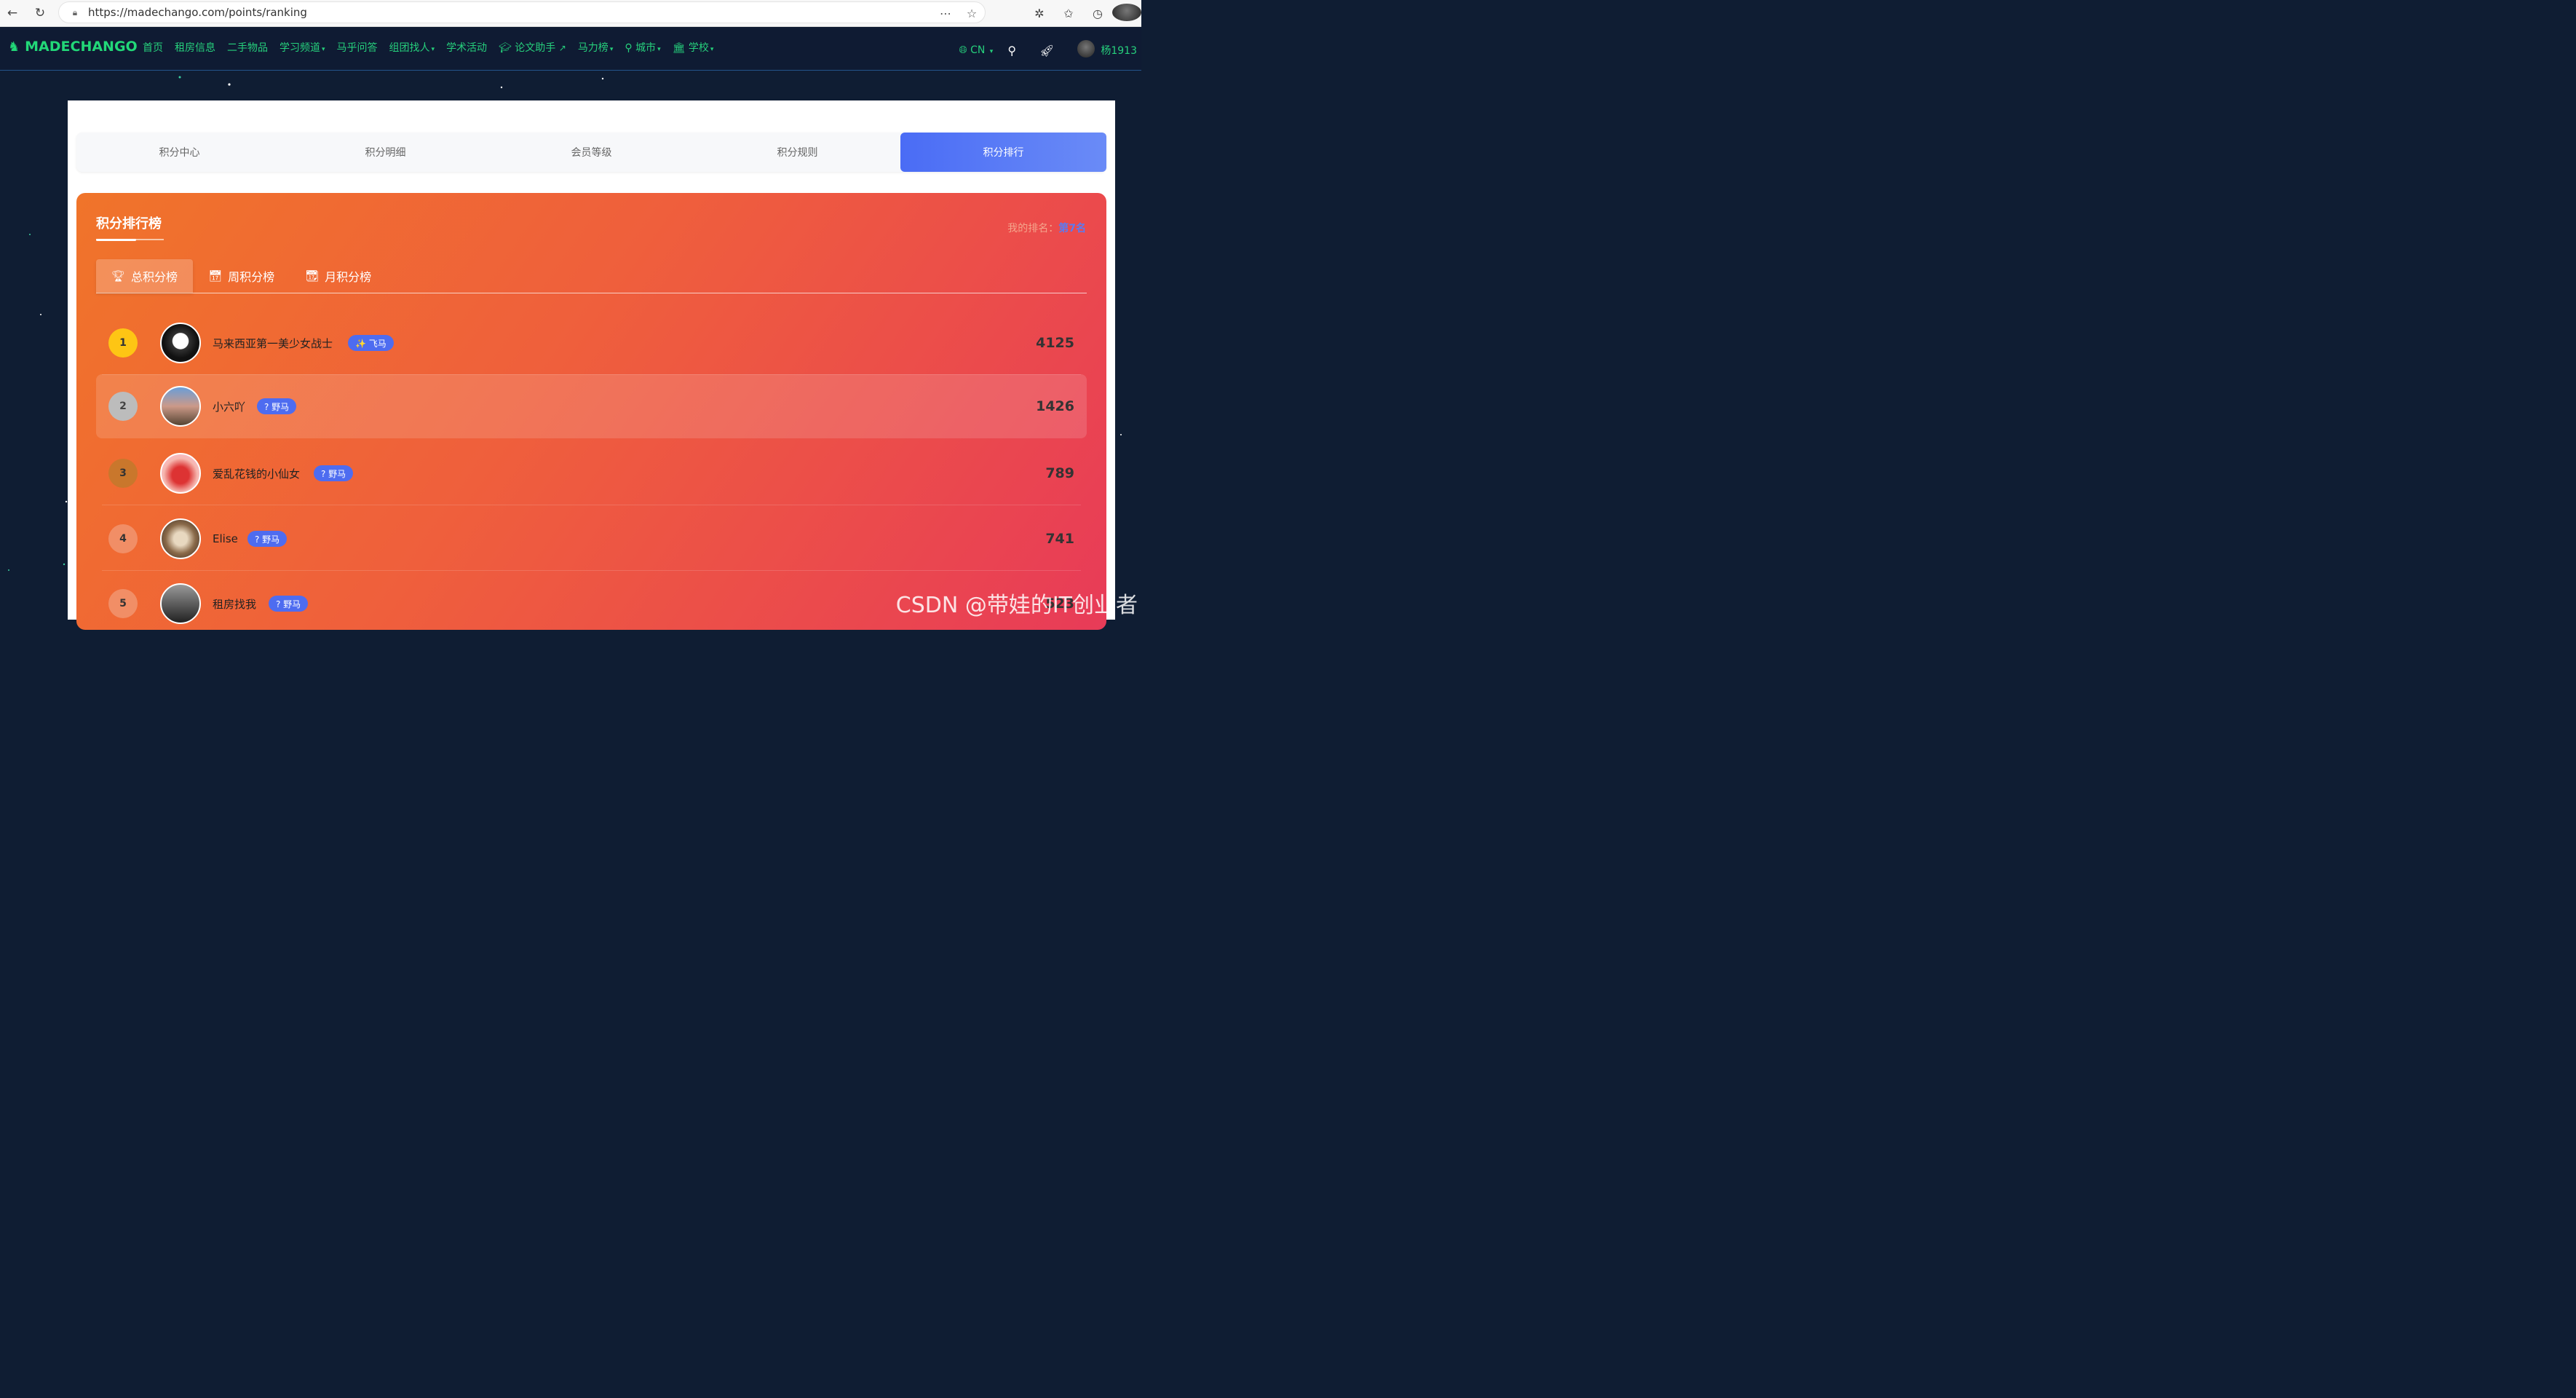 The image size is (2576, 1398). Describe the element at coordinates (197, 12) in the screenshot. I see `url-text: https://madechango.com/points/ranking` at that location.